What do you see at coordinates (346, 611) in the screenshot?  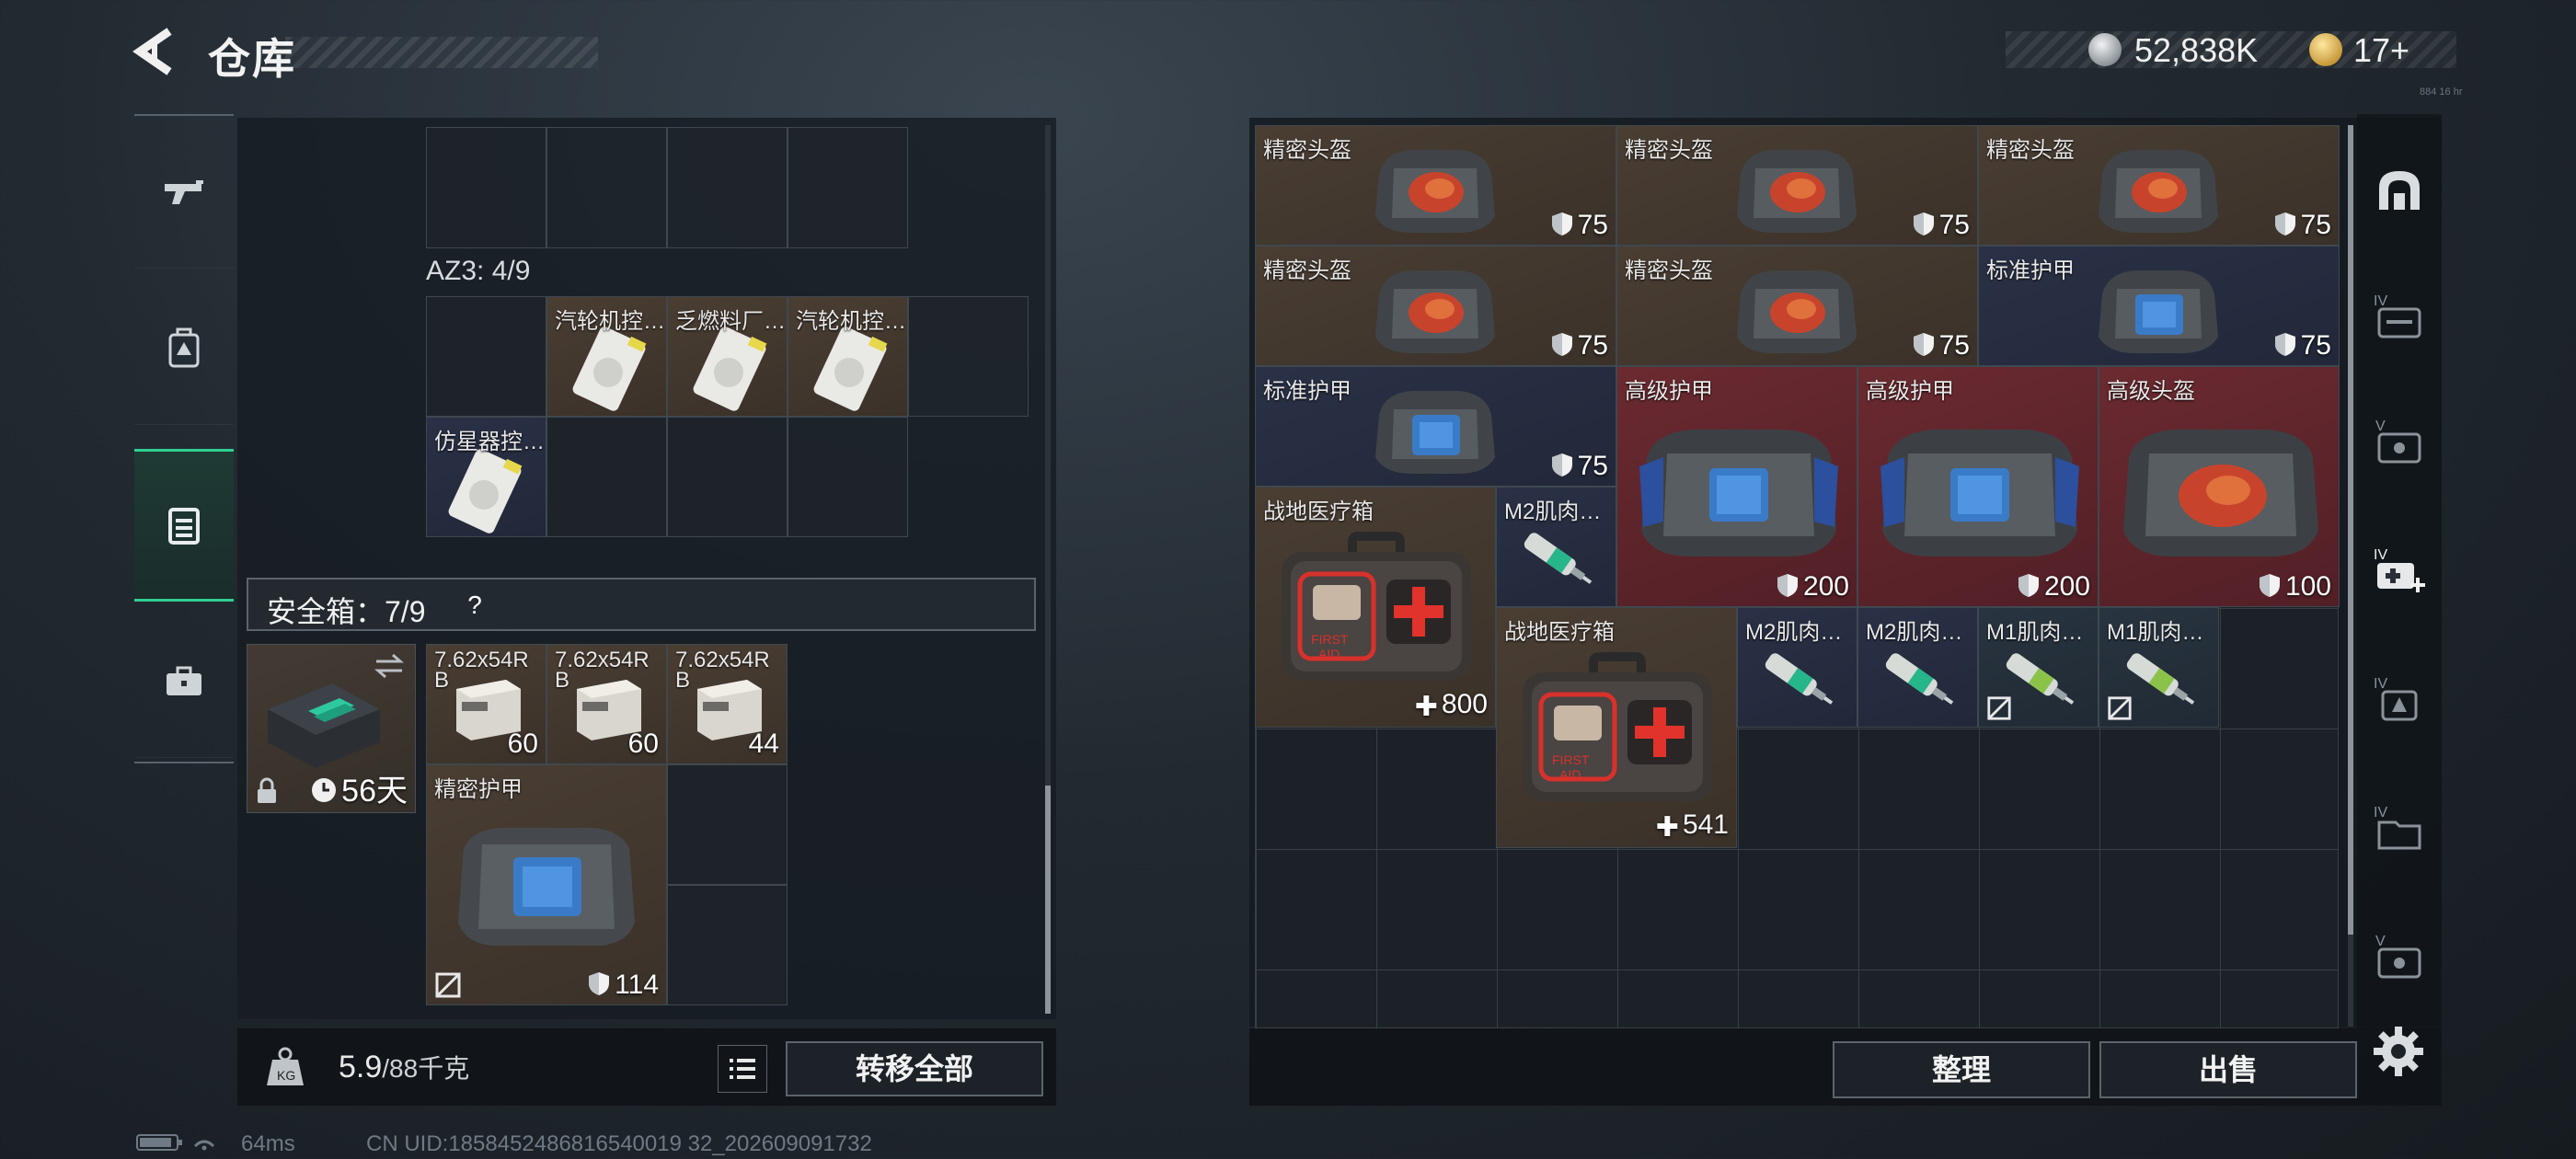 I see `safebox-label: 安全箱：7/9` at bounding box center [346, 611].